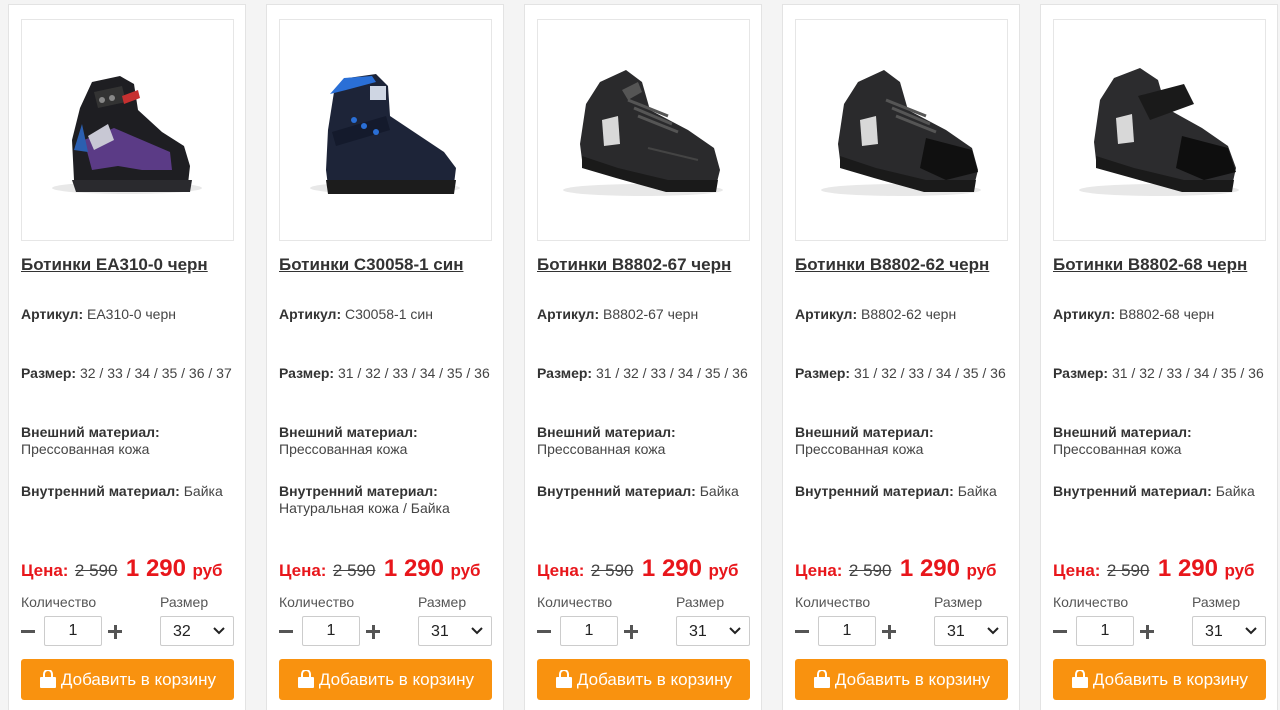 This screenshot has height=710, width=1280. What do you see at coordinates (634, 265) in the screenshot?
I see `product-title: Ботинки B8802-67 черн` at bounding box center [634, 265].